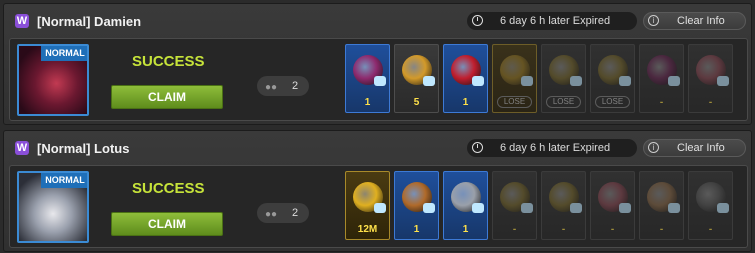  I want to click on reward-slot: 5, so click(416, 78).